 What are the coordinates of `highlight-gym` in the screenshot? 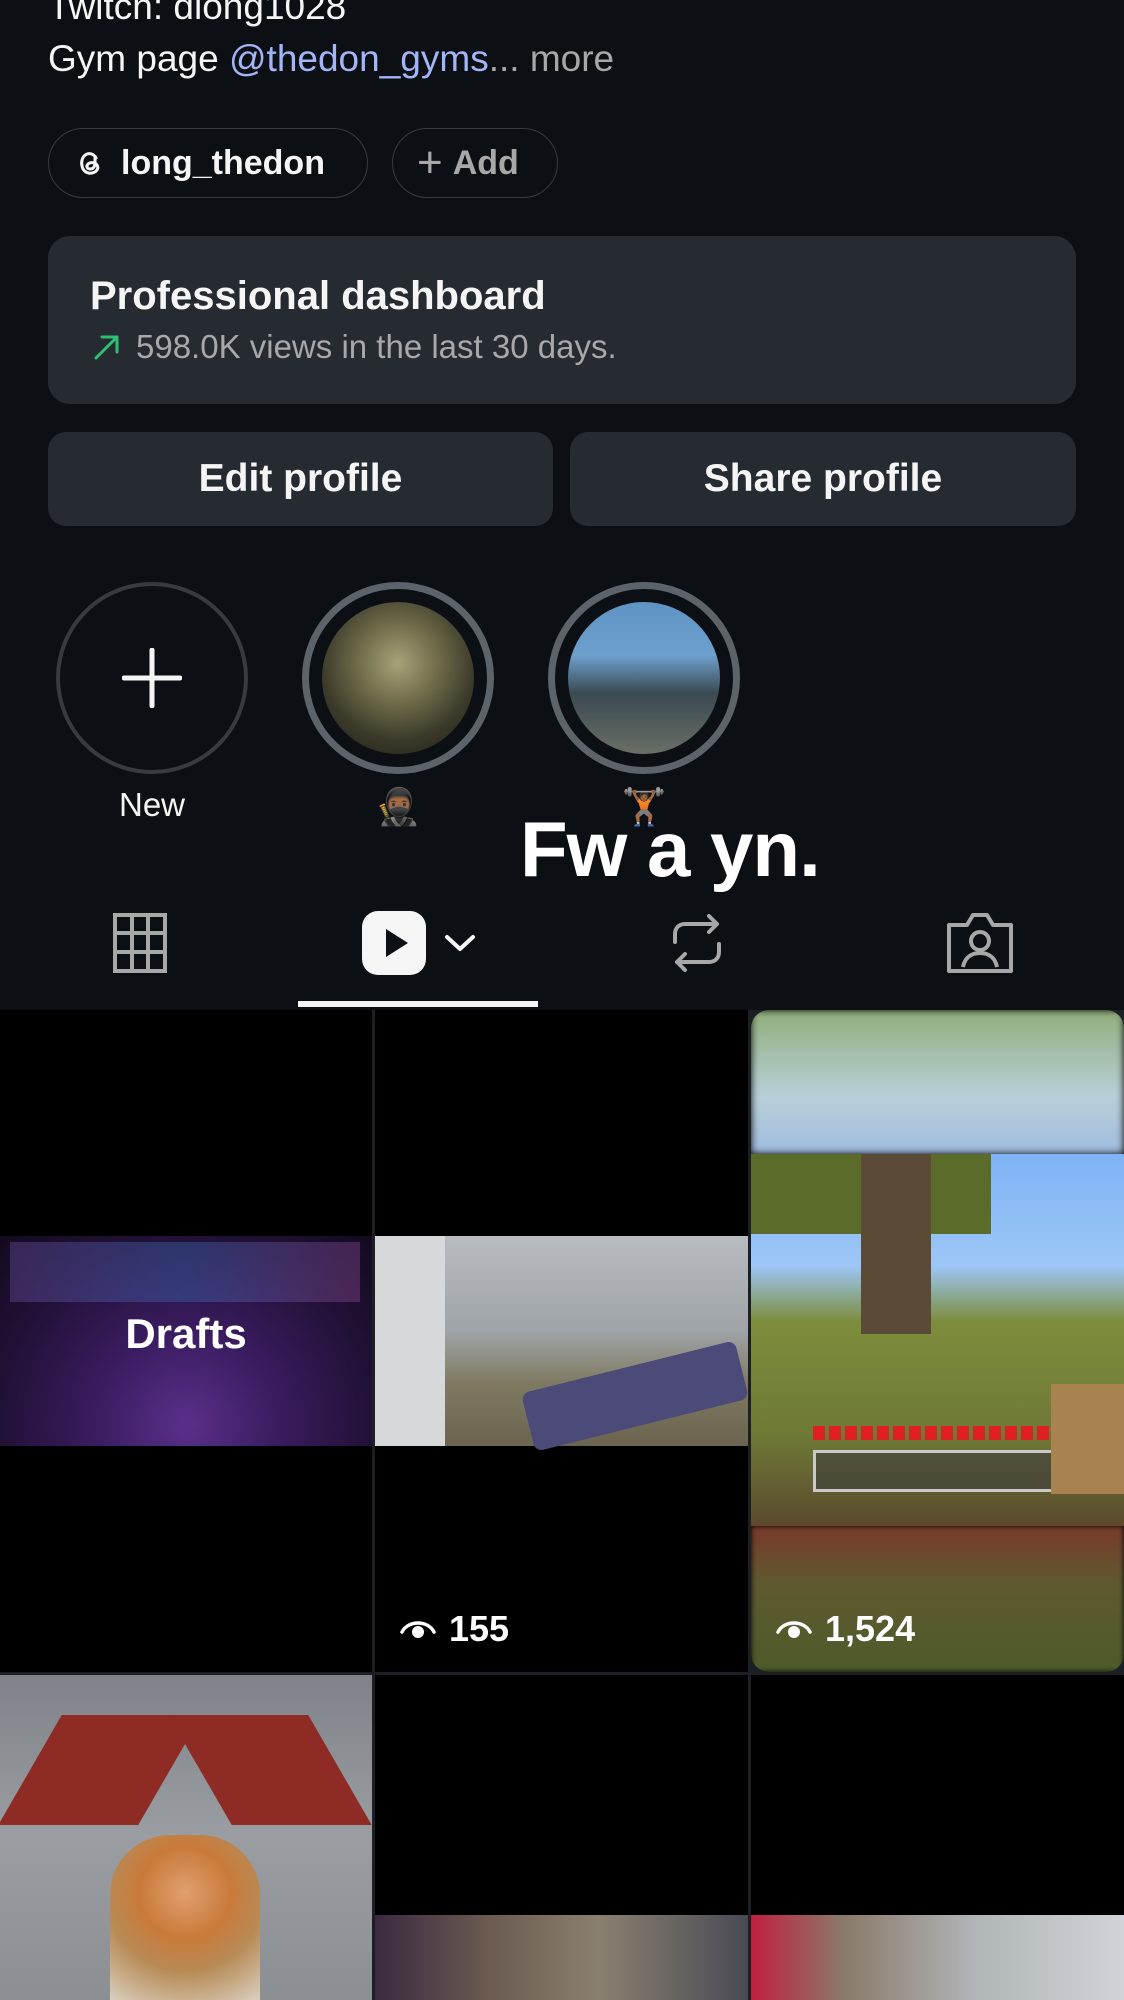 It's located at (644, 678).